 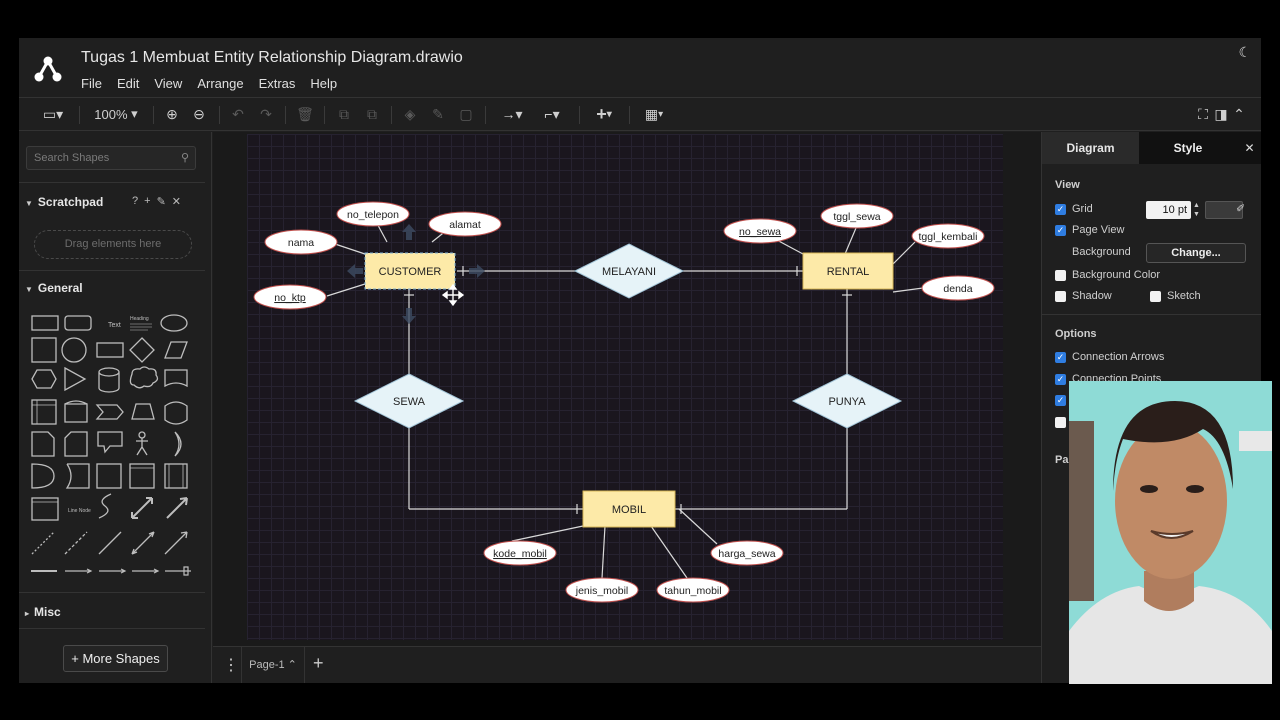 I want to click on sketch-checkbox, so click(x=1155, y=296).